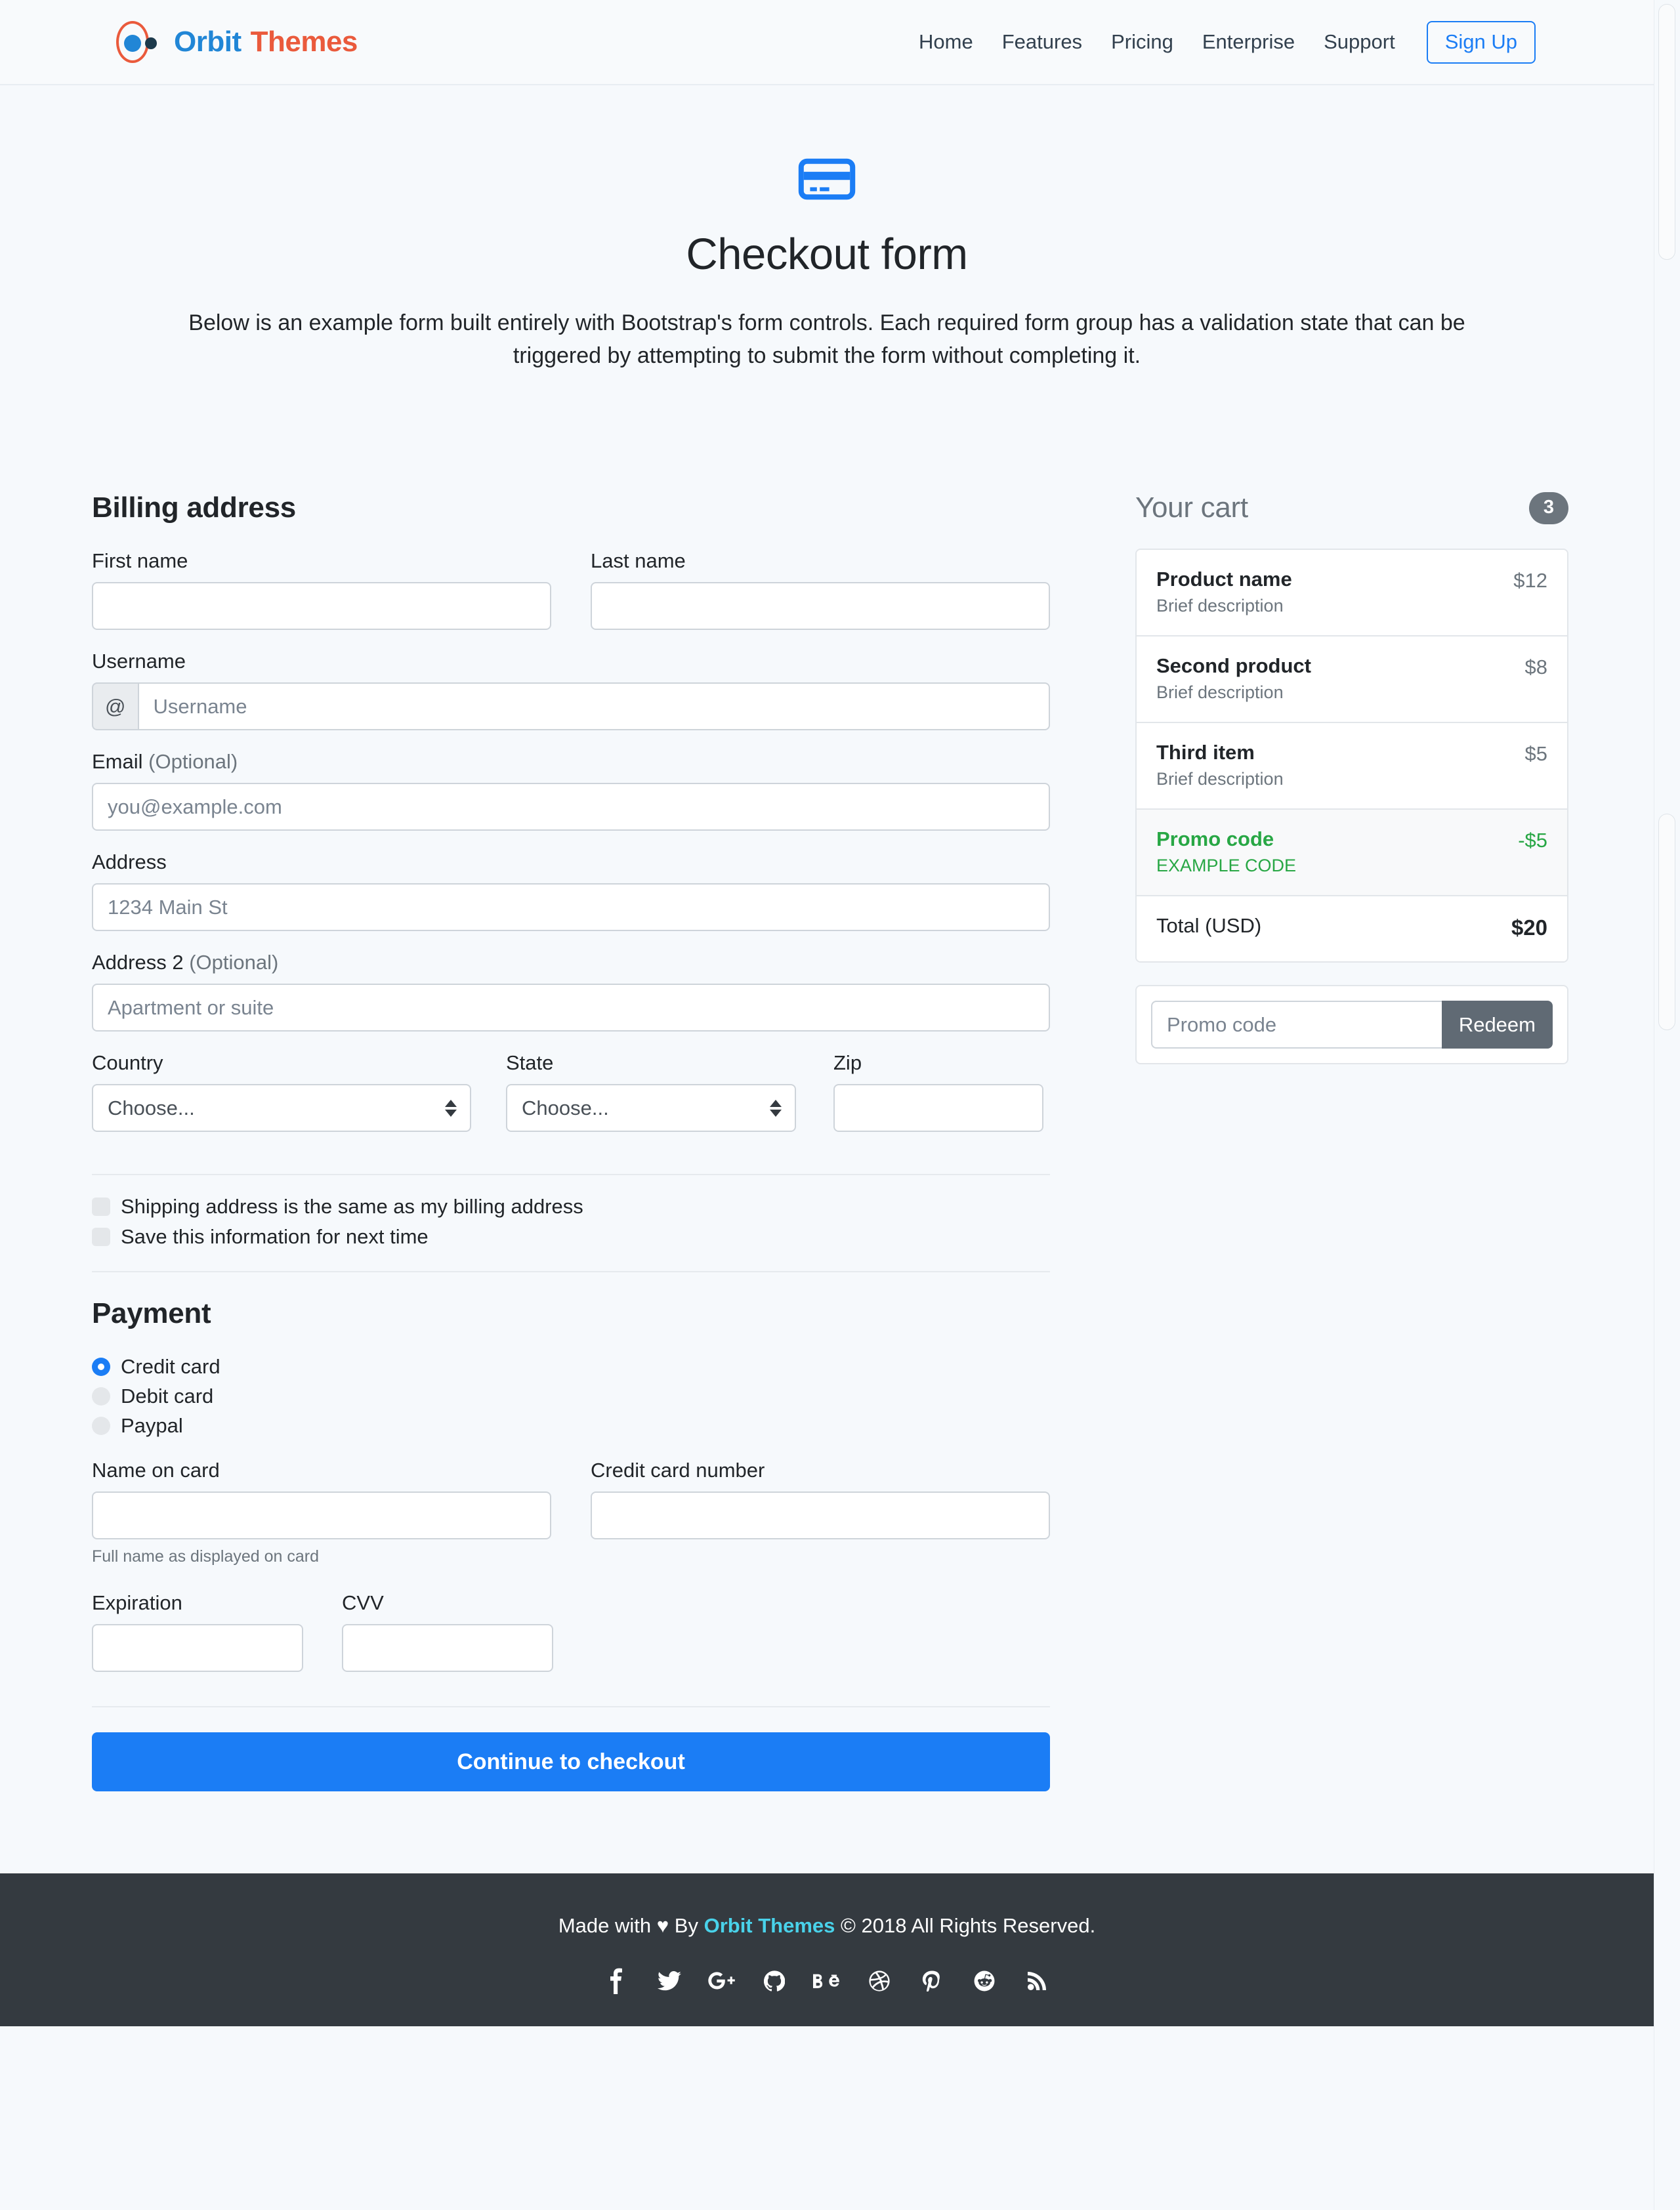 This screenshot has height=2210, width=1680. I want to click on expiration-group: Expiration, so click(197, 1632).